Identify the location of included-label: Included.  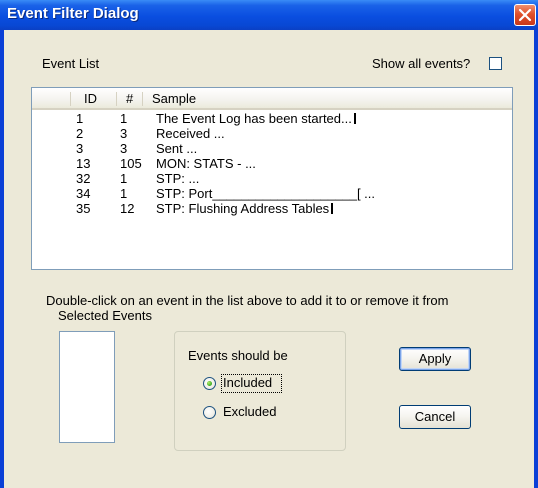
(247, 382).